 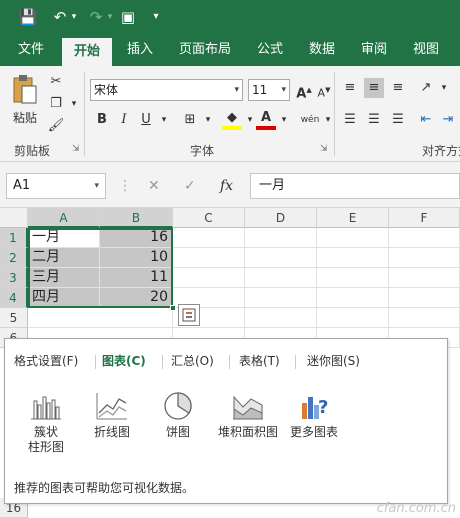 I want to click on align-top-icon: ≡, so click(x=350, y=88).